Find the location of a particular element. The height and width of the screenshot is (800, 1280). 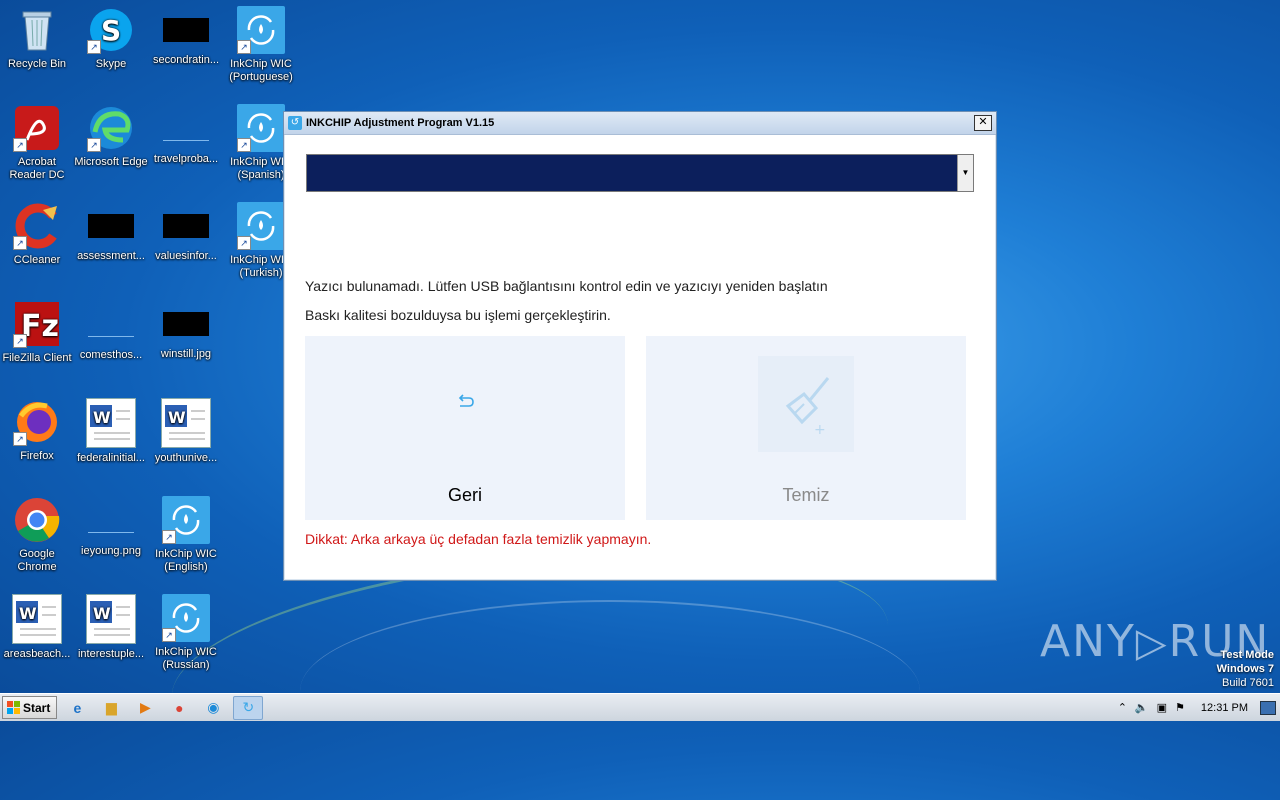

broom-icon-bg: + is located at coordinates (806, 404).